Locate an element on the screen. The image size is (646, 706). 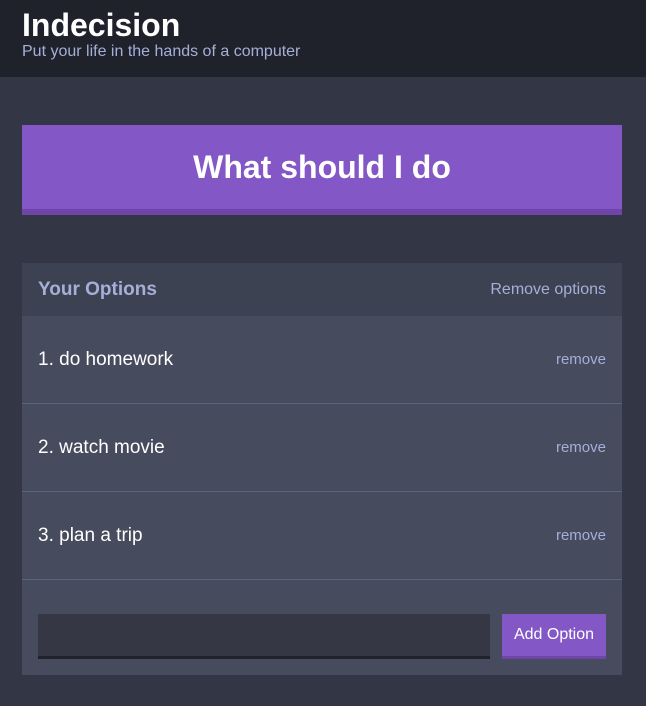
app-title: Indecision is located at coordinates (101, 25).